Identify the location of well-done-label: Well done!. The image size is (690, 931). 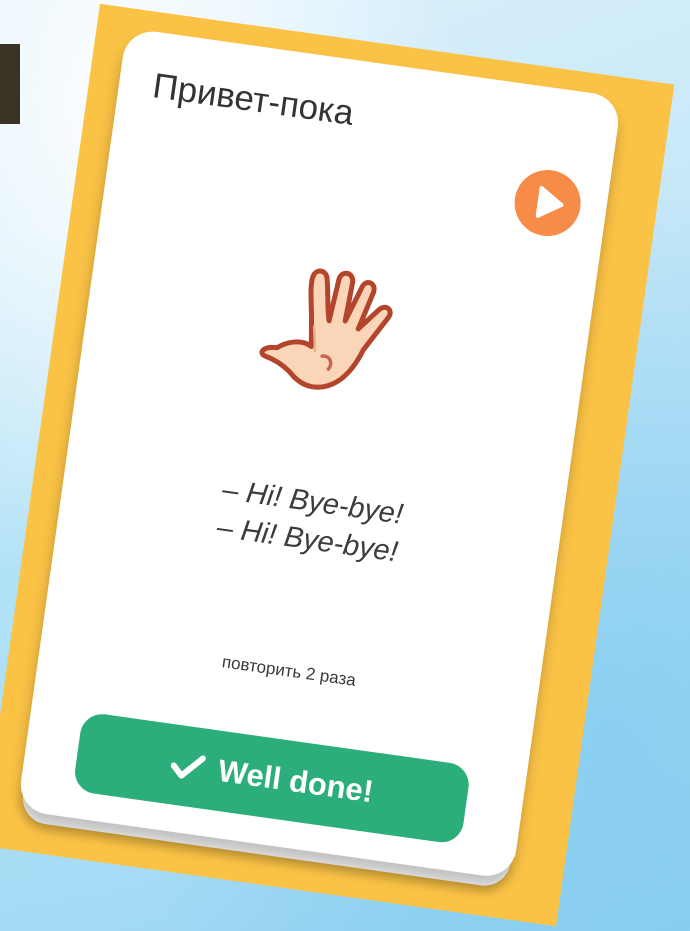
(295, 781).